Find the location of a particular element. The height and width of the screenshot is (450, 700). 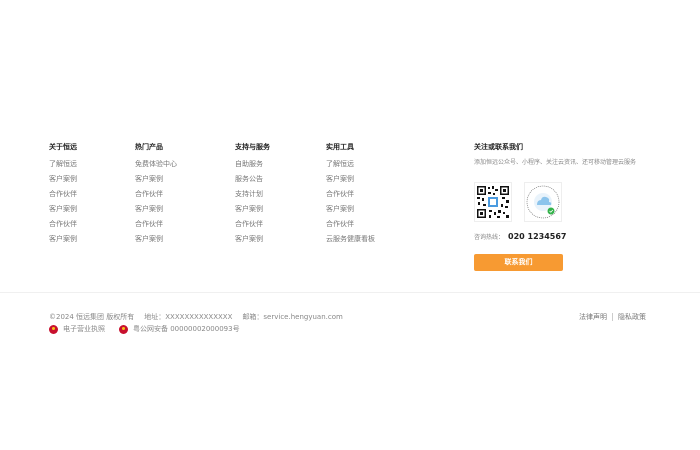

column-list: 免费体验中心 客户案例 合作伙伴 客户案例 合作伙伴 客户案例 is located at coordinates (156, 202).